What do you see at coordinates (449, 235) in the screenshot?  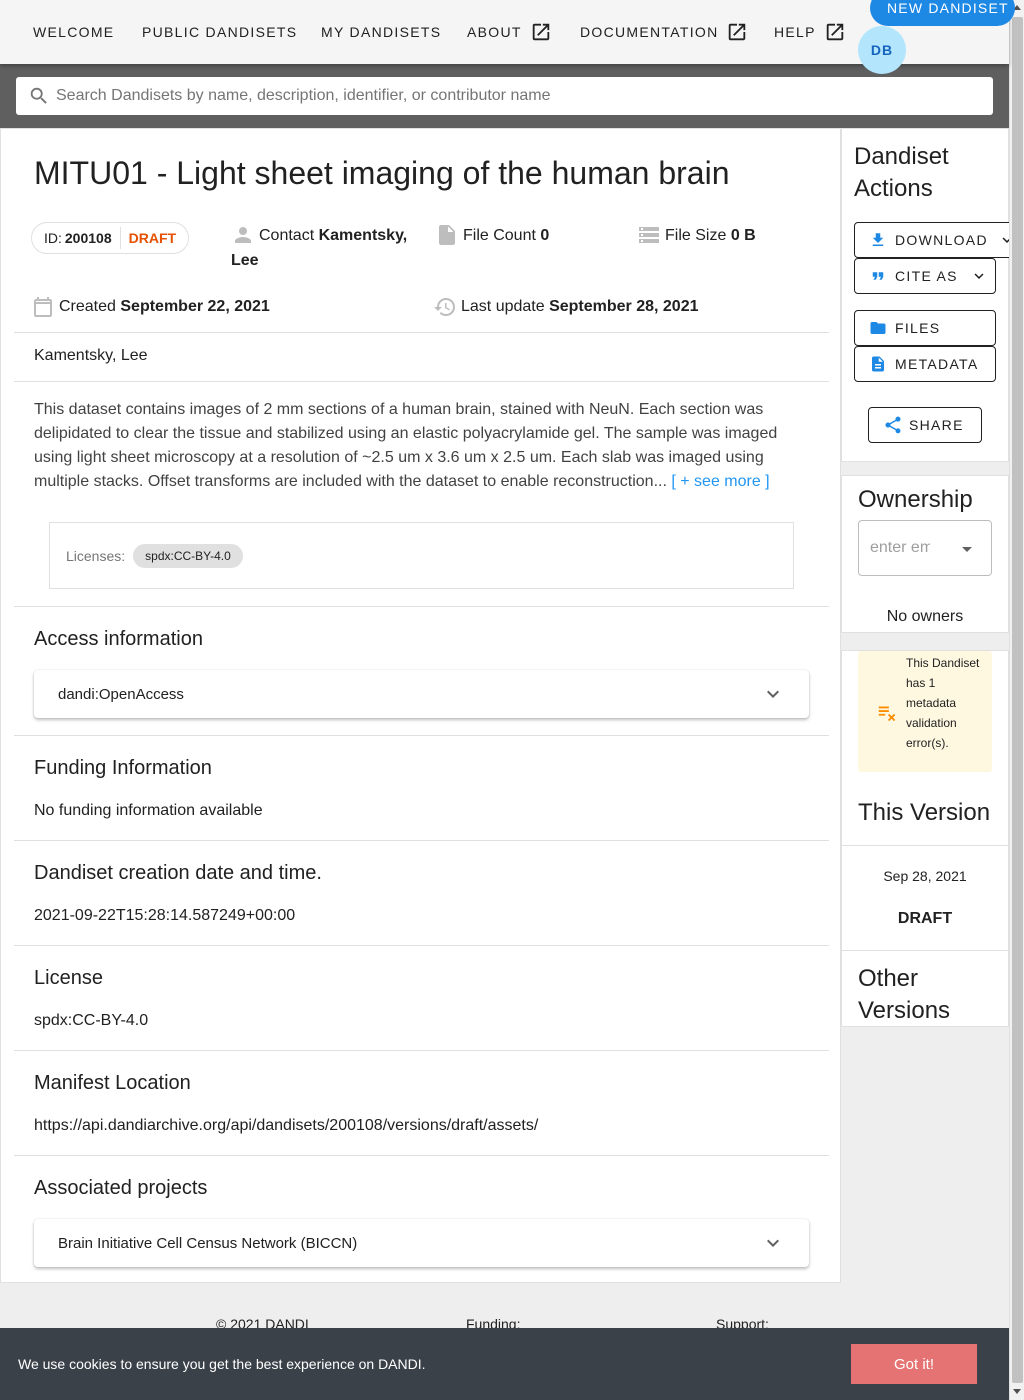 I see `file-icon` at bounding box center [449, 235].